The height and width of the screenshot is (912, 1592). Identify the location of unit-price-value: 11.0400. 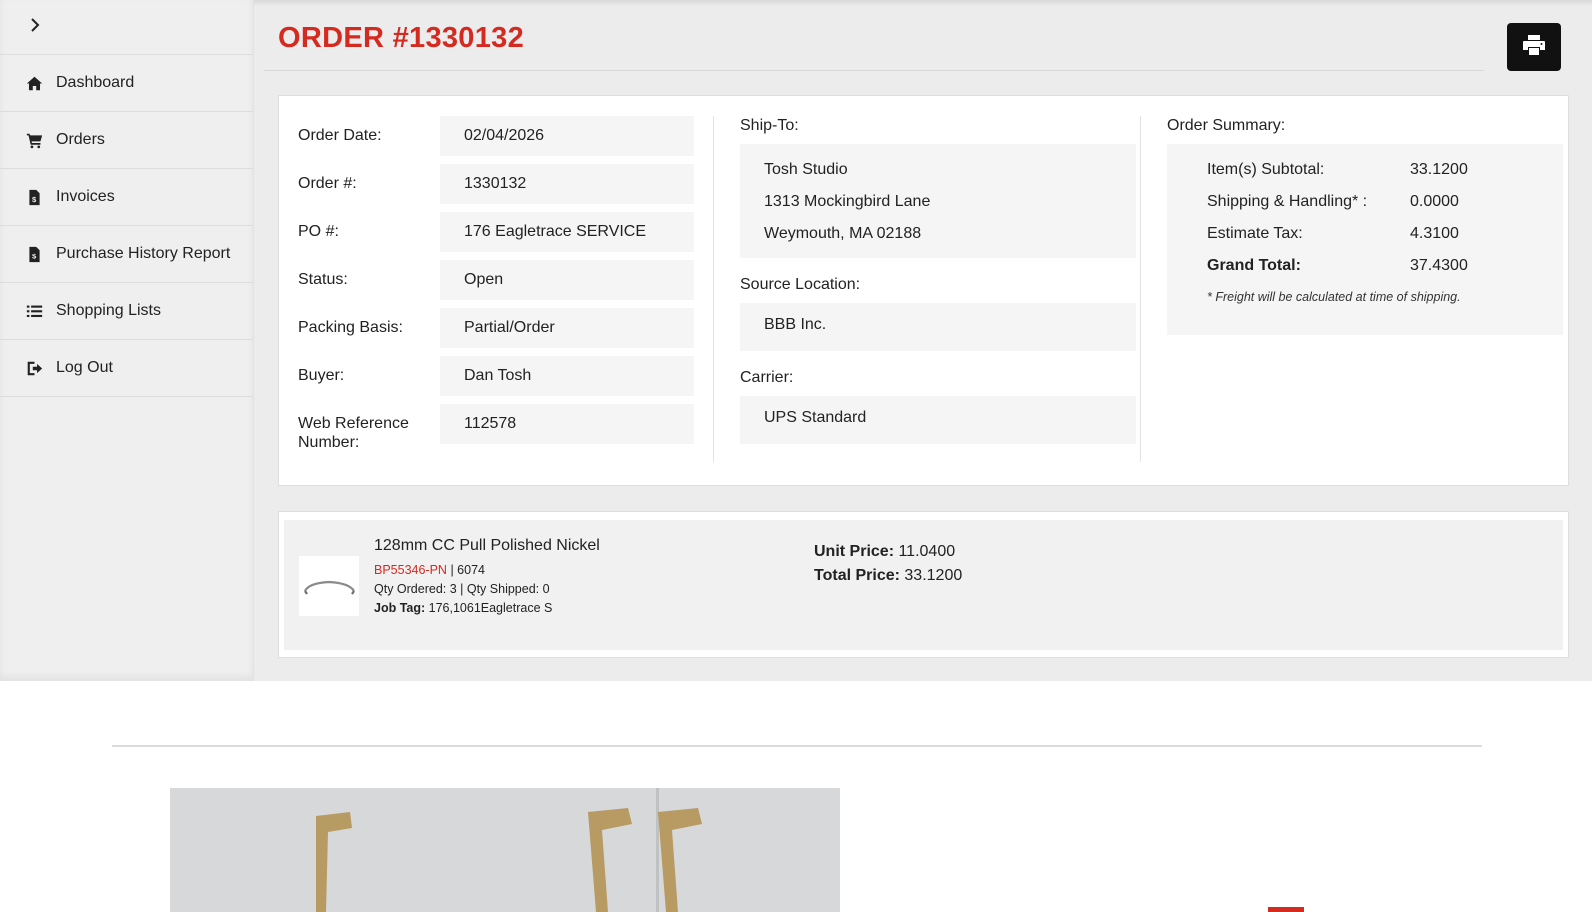
(925, 551).